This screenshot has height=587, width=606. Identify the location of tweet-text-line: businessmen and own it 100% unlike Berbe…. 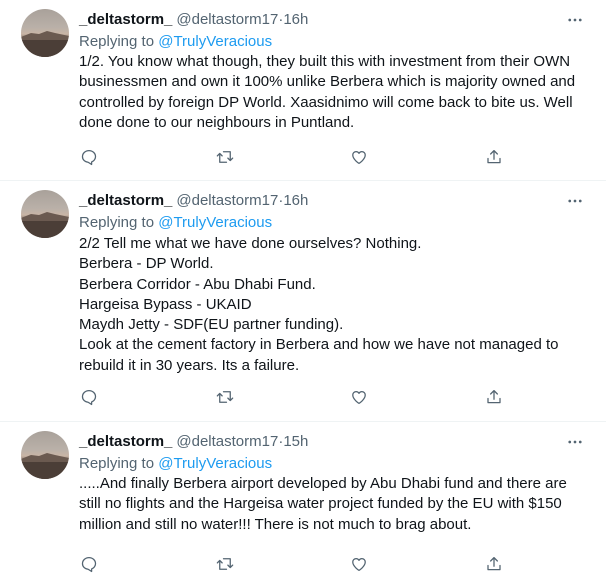
(327, 82).